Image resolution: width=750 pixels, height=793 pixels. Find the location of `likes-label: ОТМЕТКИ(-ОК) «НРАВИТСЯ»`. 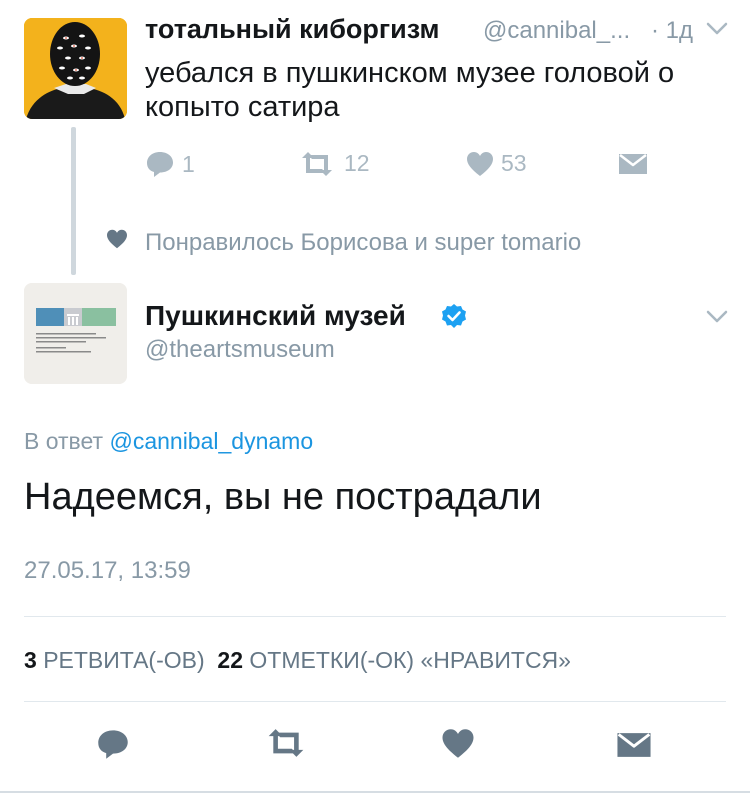

likes-label: ОТМЕТКИ(-ОК) «НРАВИТСЯ» is located at coordinates (410, 660).